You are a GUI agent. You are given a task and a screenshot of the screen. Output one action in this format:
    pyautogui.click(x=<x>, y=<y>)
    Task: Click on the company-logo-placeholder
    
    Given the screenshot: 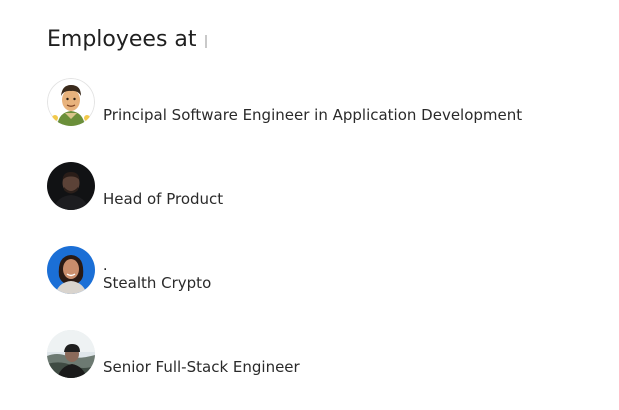 What is the action you would take?
    pyautogui.click(x=205, y=41)
    